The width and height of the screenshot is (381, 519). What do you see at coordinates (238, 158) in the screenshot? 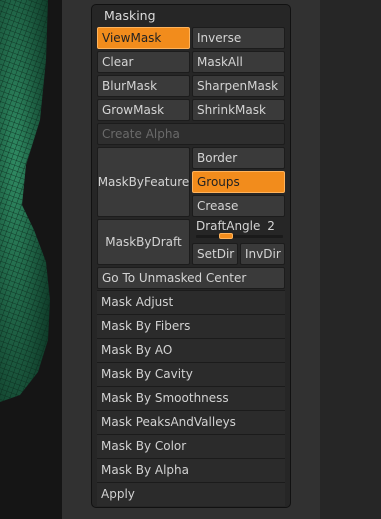
I see `border-button: Border` at bounding box center [238, 158].